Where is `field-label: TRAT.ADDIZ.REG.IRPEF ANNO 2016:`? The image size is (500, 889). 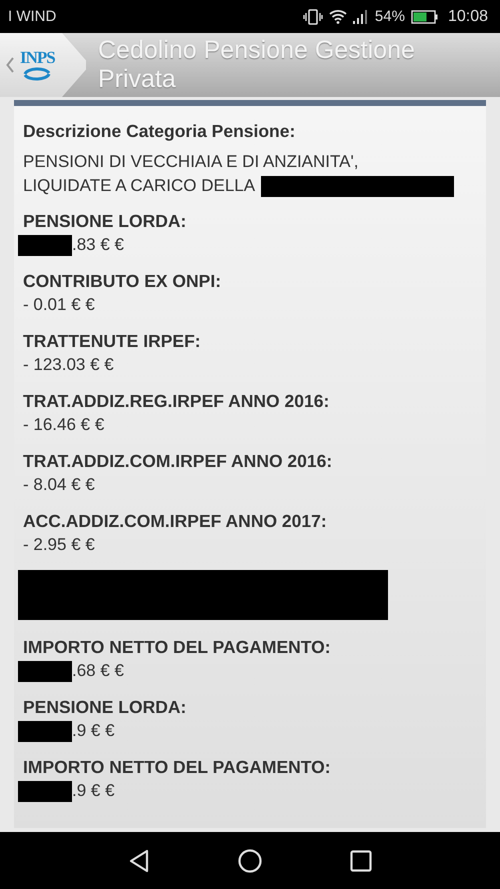 field-label: TRAT.ADDIZ.REG.IRPEF ANNO 2016: is located at coordinates (176, 401).